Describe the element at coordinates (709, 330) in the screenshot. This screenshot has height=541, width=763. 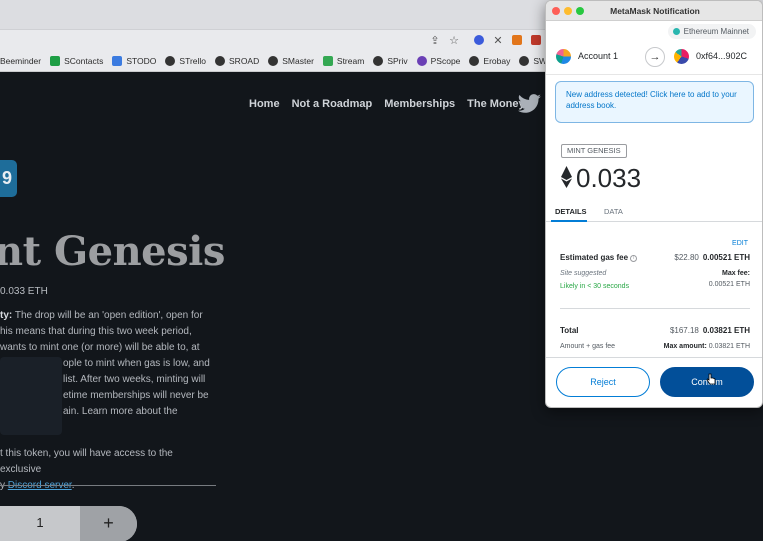
I see `total-value: $167.18 0.03821 ETH` at that location.